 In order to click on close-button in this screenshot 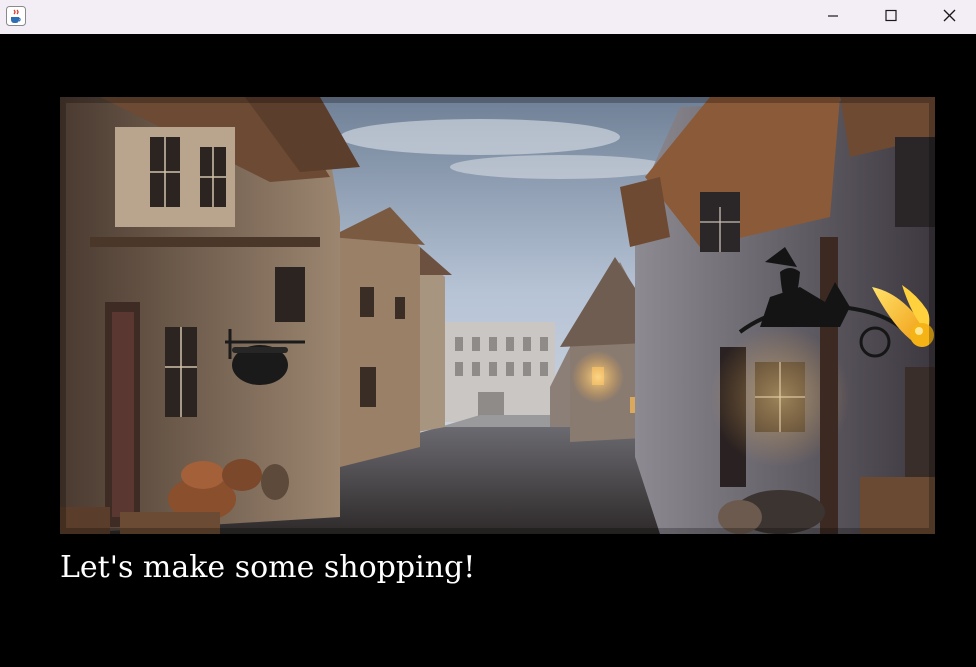, I will do `click(948, 17)`.